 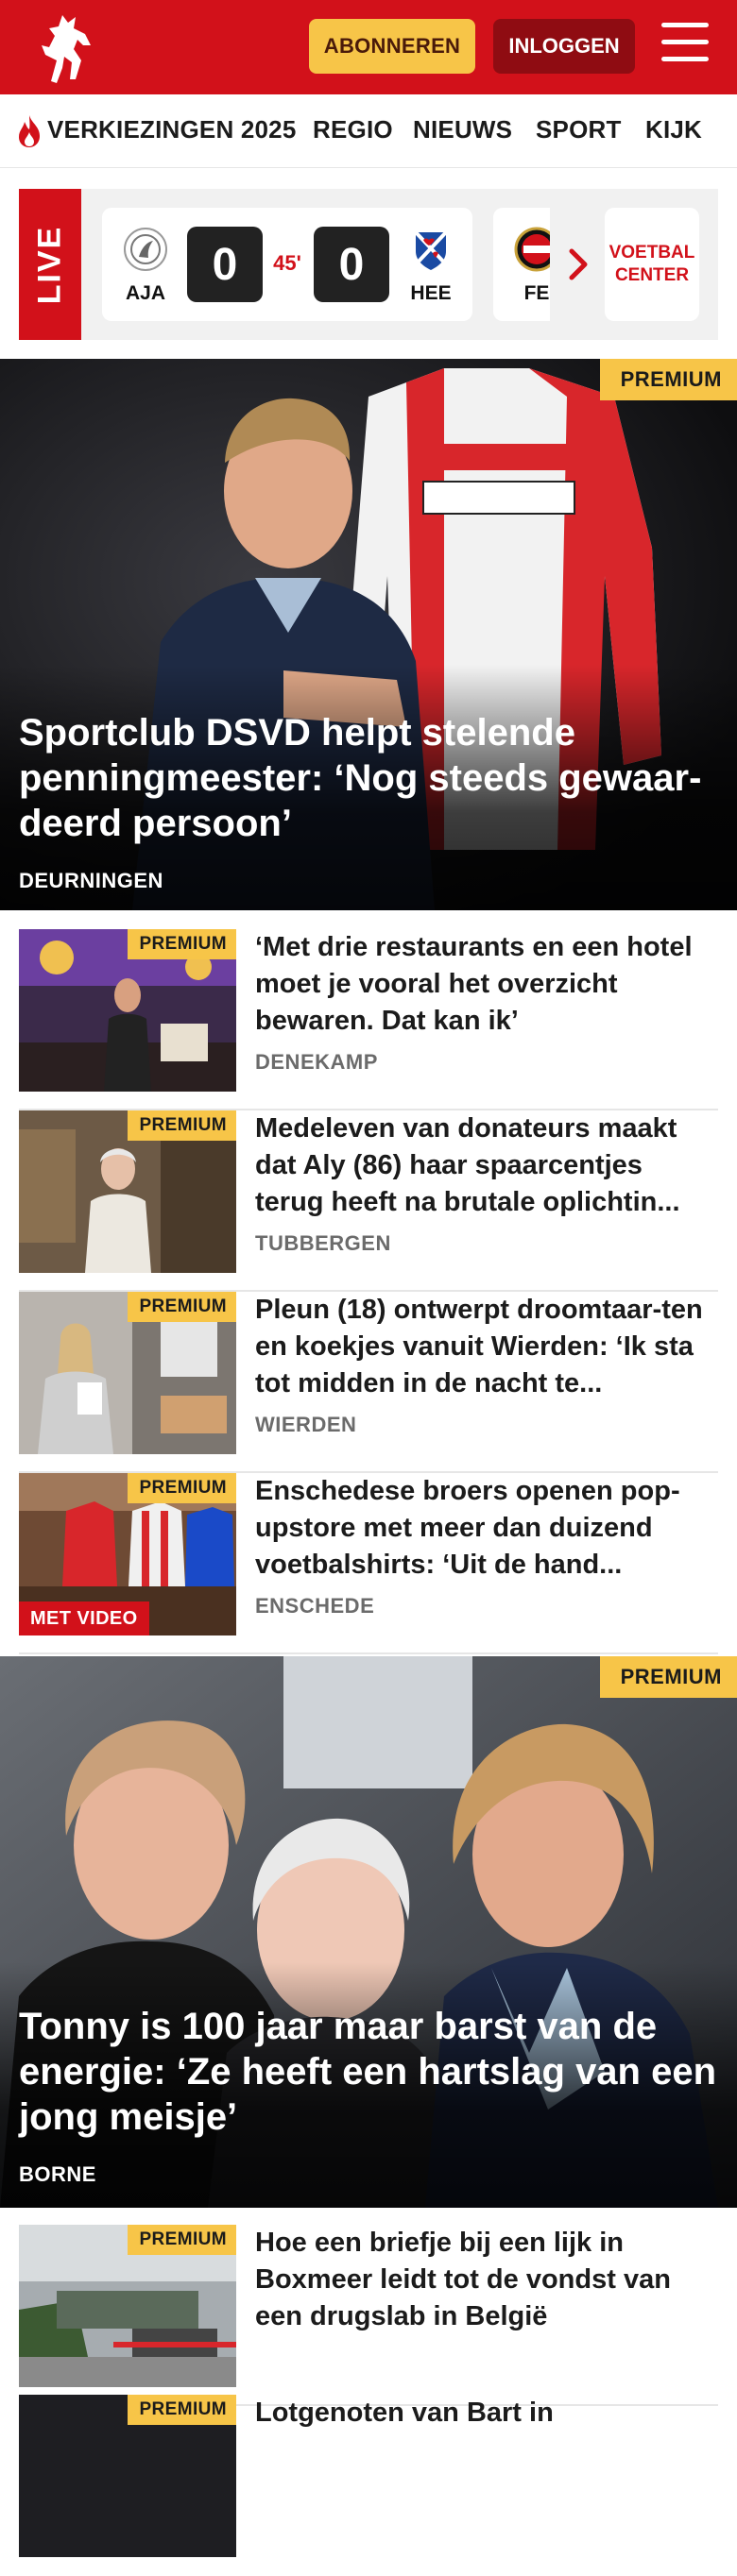 I want to click on ajax-badge-icon, so click(x=146, y=250).